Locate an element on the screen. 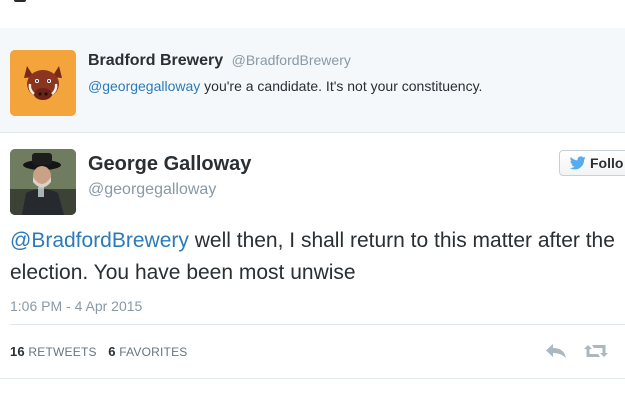  favorites-label: FAVORITES is located at coordinates (153, 352).